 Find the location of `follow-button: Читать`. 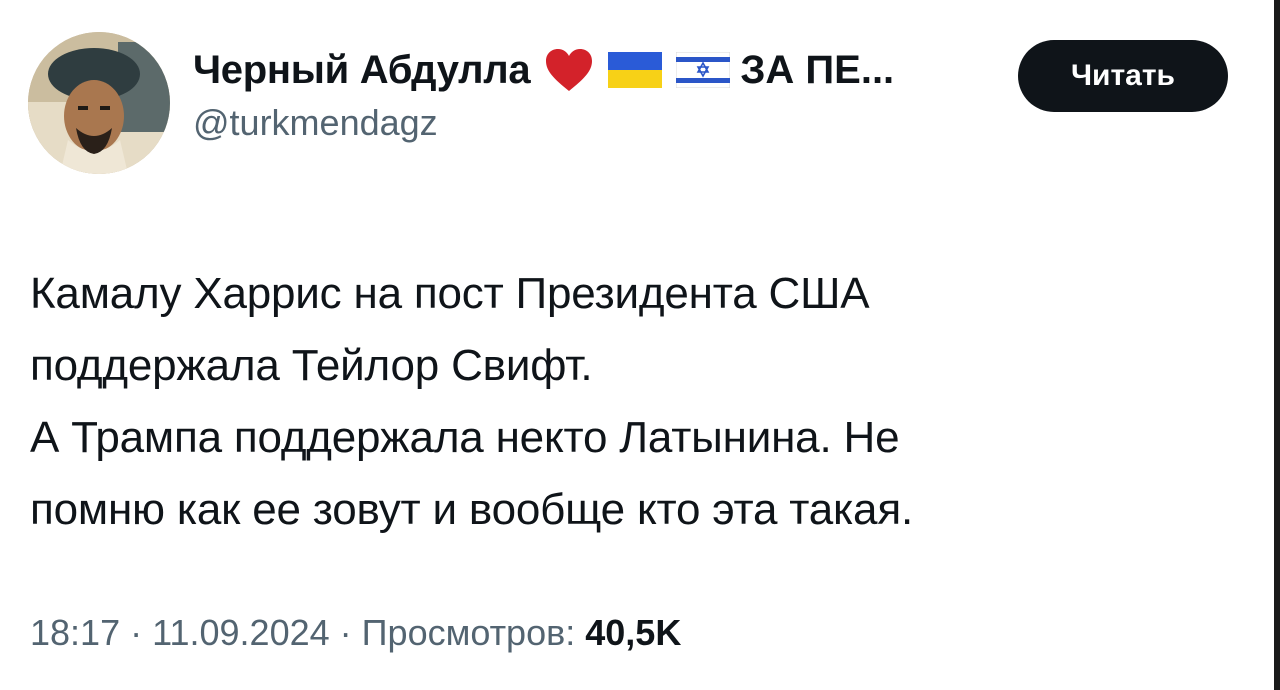

follow-button: Читать is located at coordinates (1123, 76).